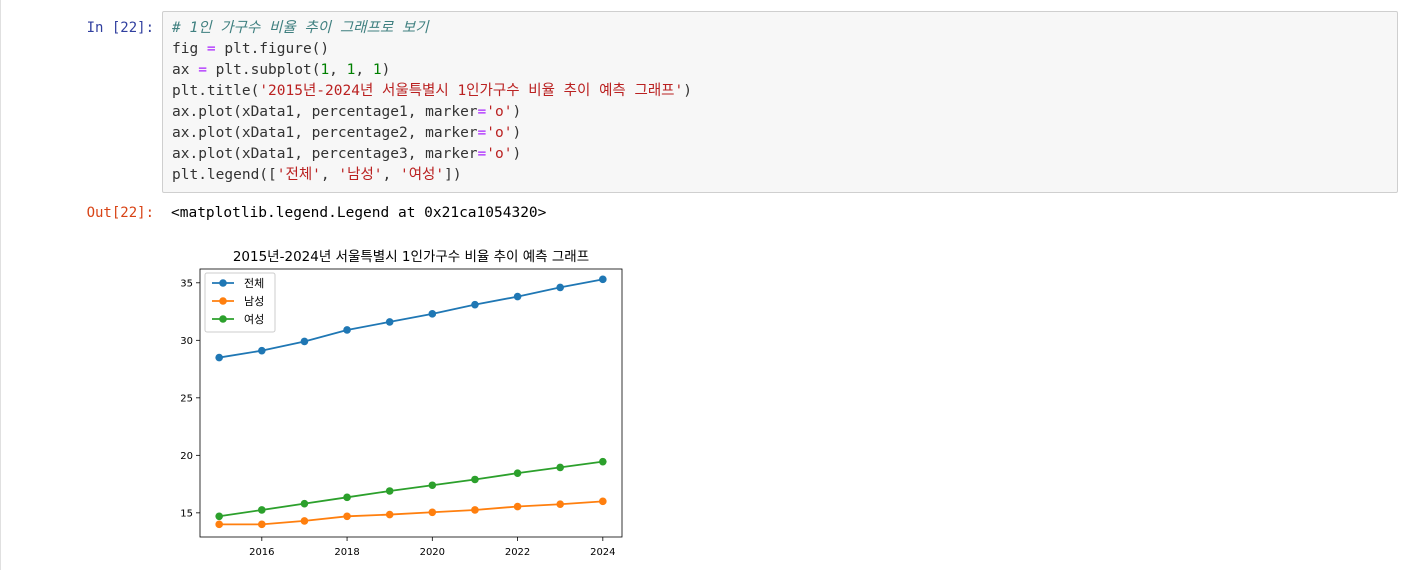 The image size is (1426, 570). I want to click on code-token: fig, so click(189, 49).